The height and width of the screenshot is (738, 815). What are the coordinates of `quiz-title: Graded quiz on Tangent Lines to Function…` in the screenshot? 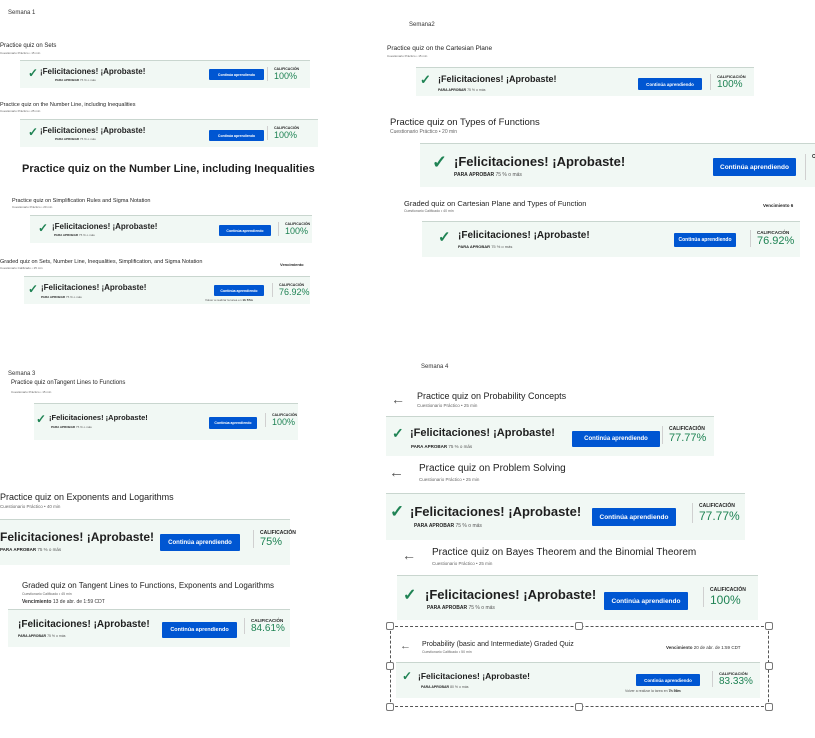 It's located at (148, 585).